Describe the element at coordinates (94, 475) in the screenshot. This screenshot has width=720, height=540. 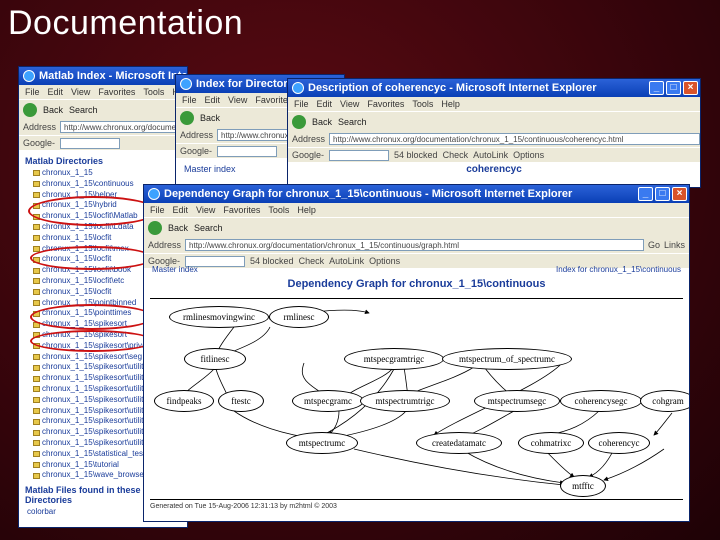
I see `directory-label: chronux_1_15\wave_browser` at that location.